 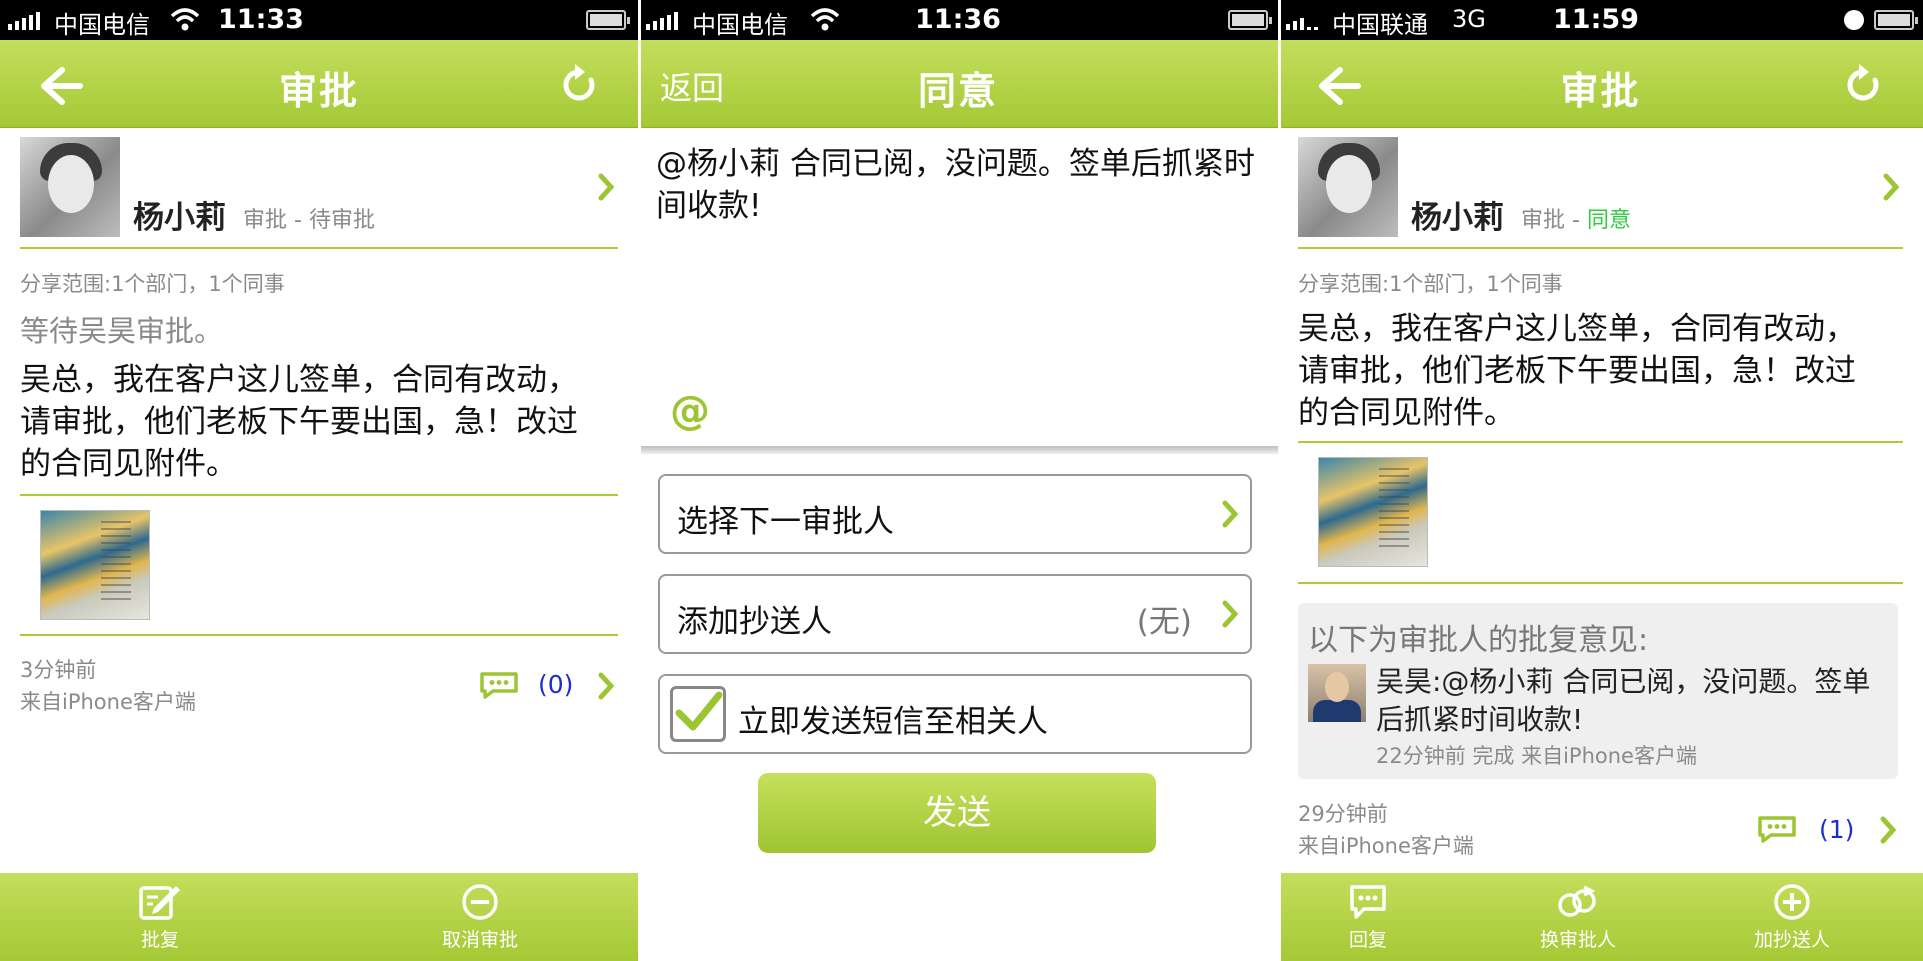 I want to click on reply-heading: 以下为审批人的批复意见:, so click(x=1478, y=640).